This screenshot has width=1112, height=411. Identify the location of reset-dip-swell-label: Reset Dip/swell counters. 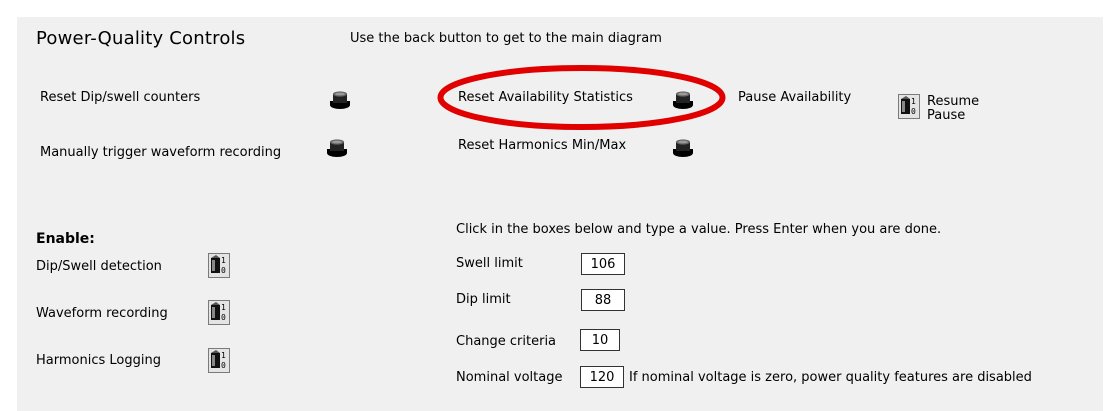
(120, 97).